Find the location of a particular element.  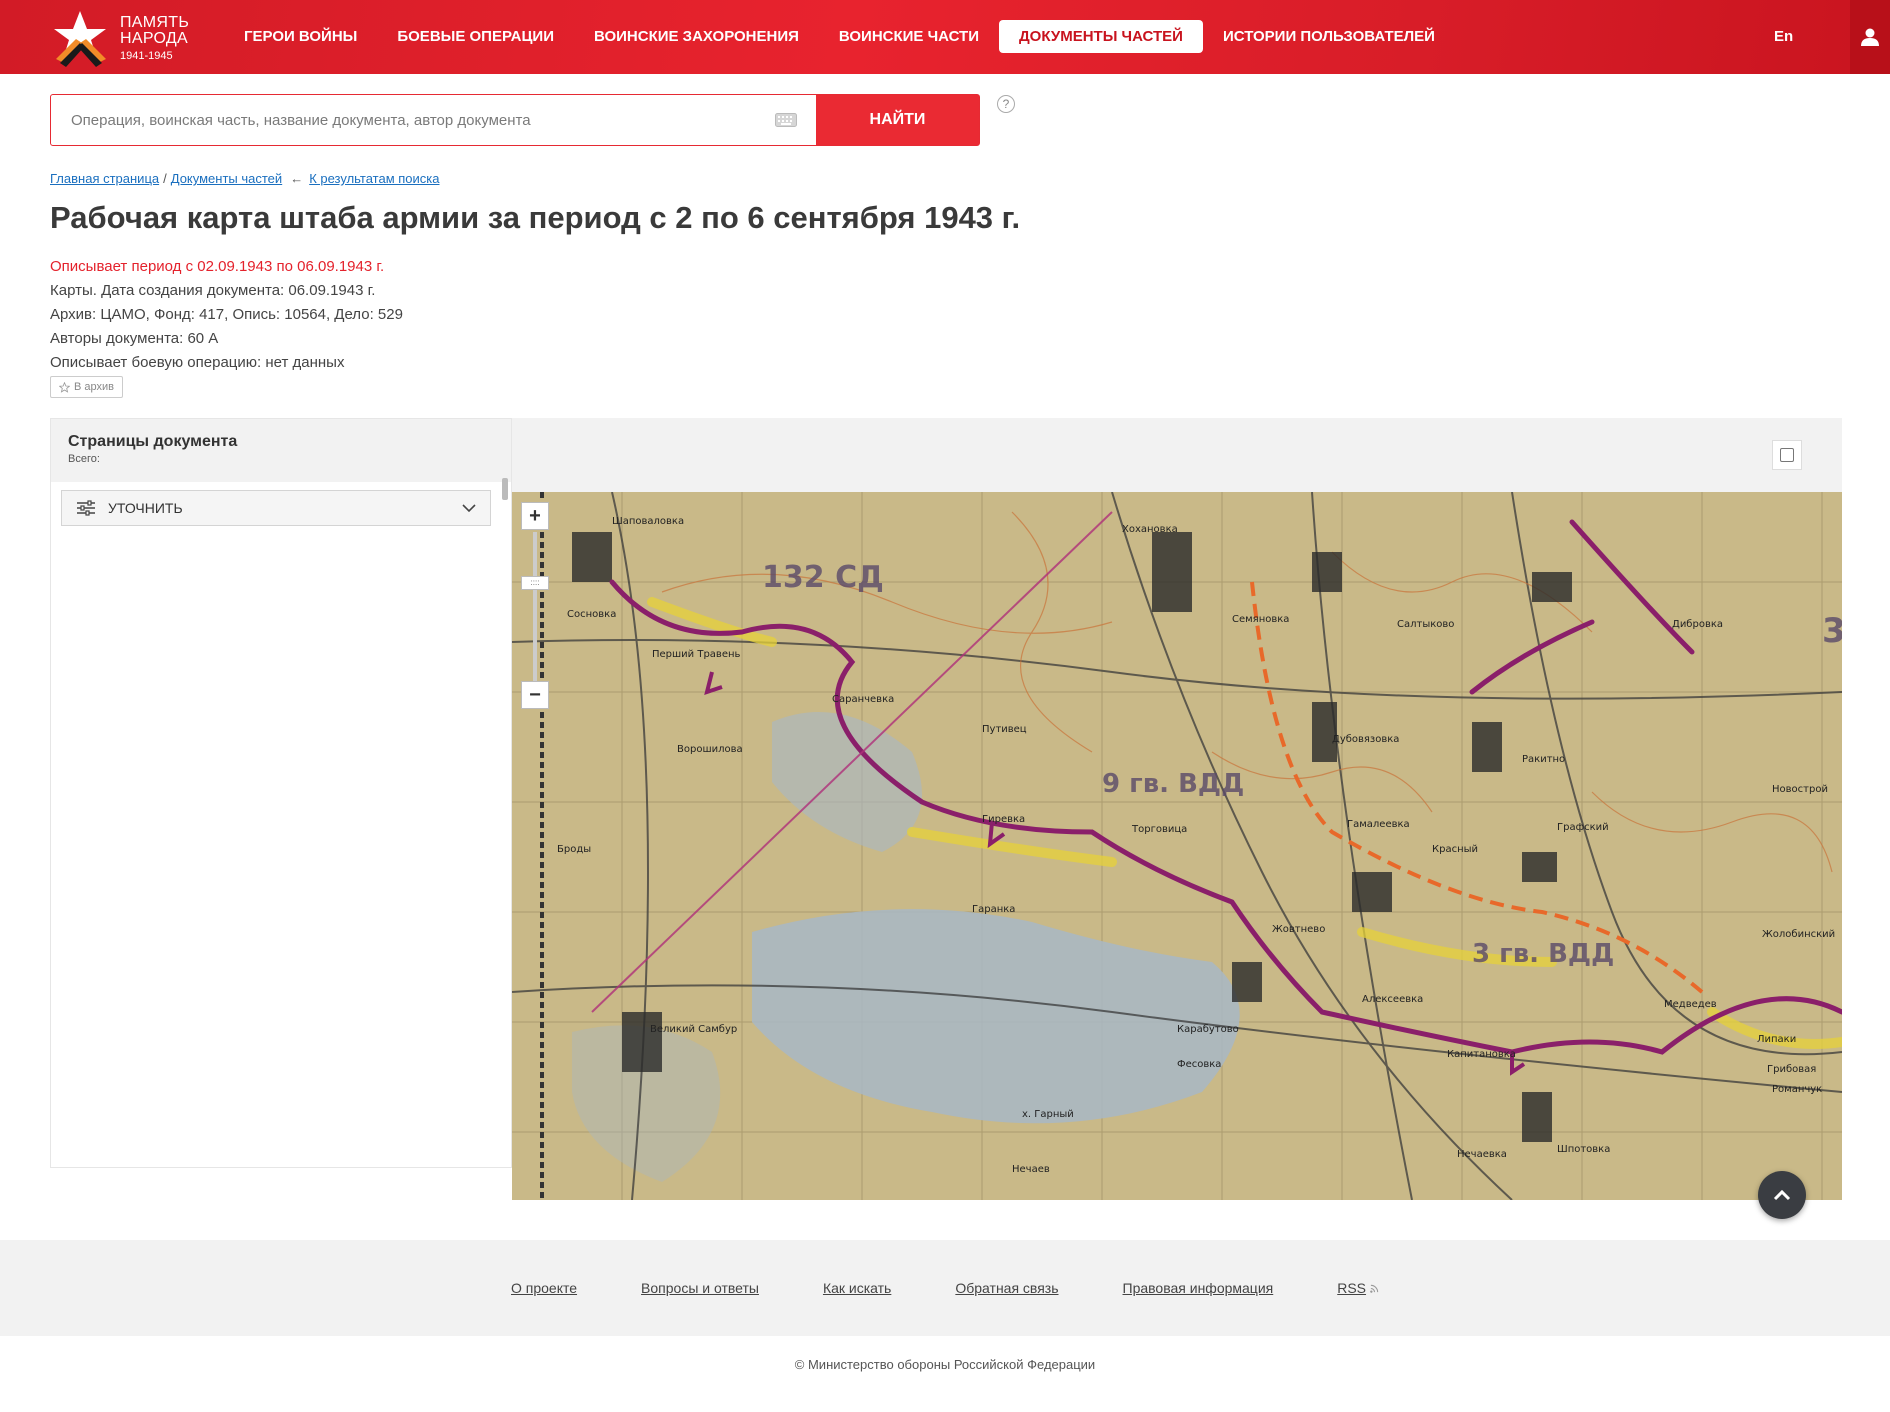

map-village: Дибровка is located at coordinates (1697, 624).